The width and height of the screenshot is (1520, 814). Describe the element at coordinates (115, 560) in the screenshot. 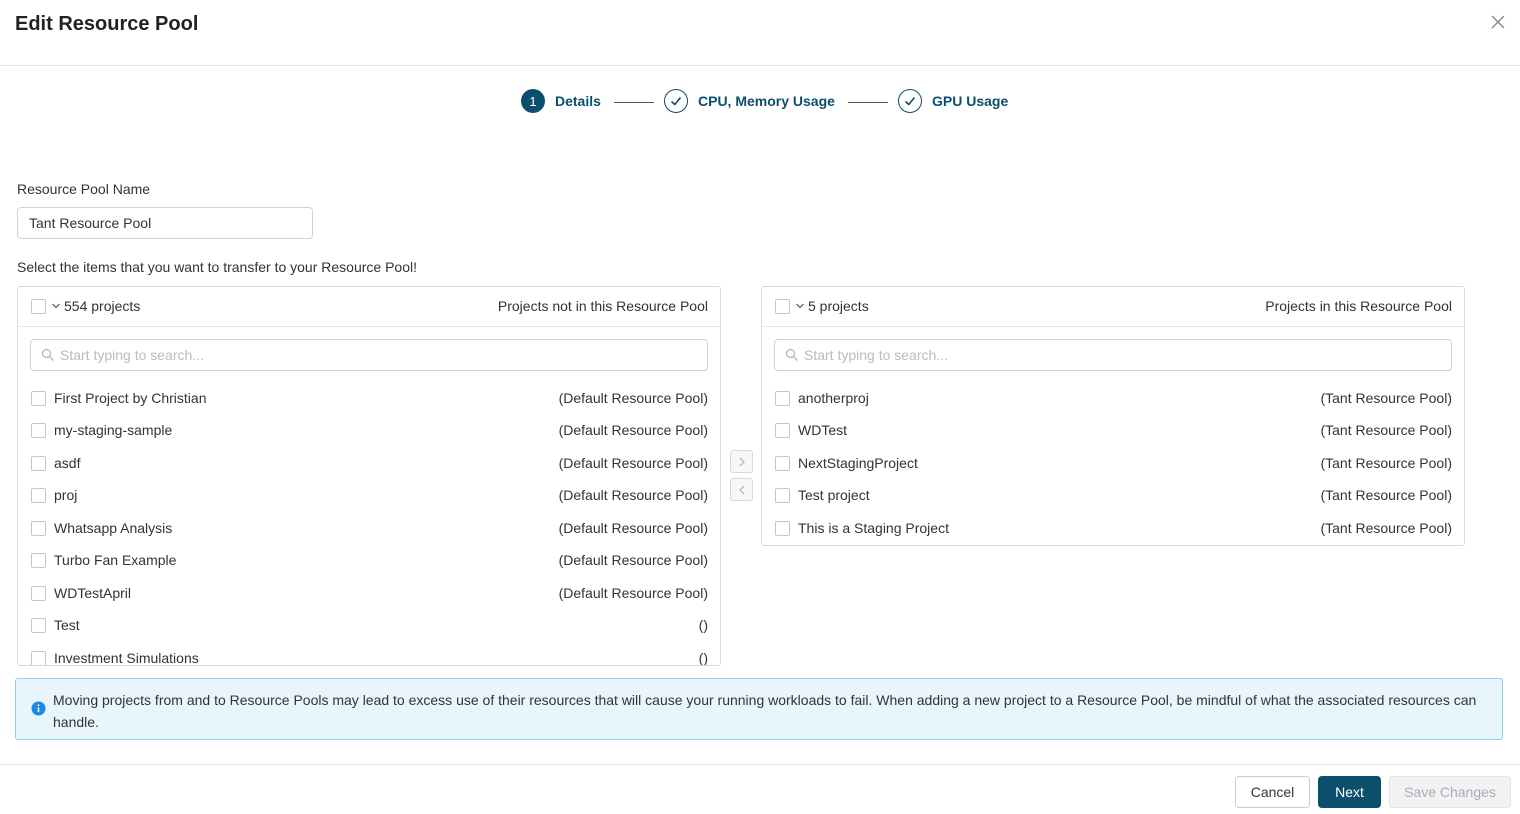

I see `project-name: Turbo Fan Example` at that location.